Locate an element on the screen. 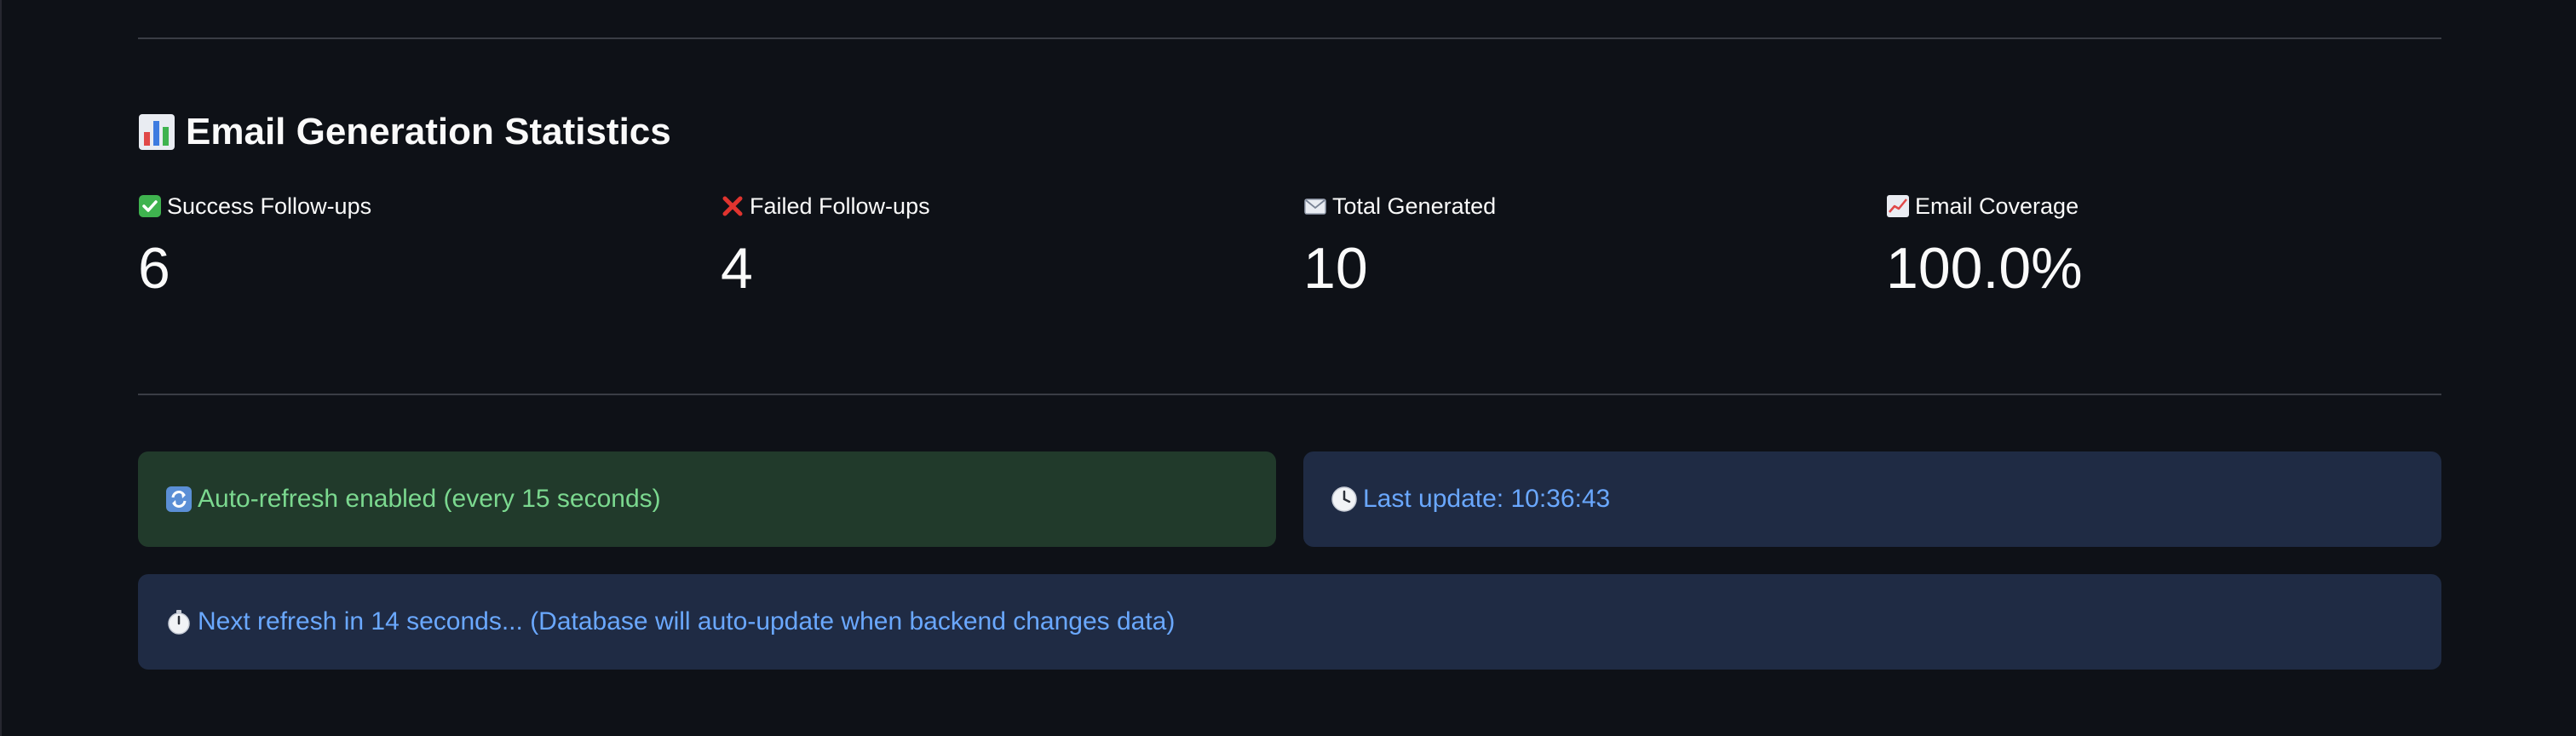 Image resolution: width=2576 pixels, height=736 pixels. metric-total-generated: Total Generated 10 is located at coordinates (1559, 248).